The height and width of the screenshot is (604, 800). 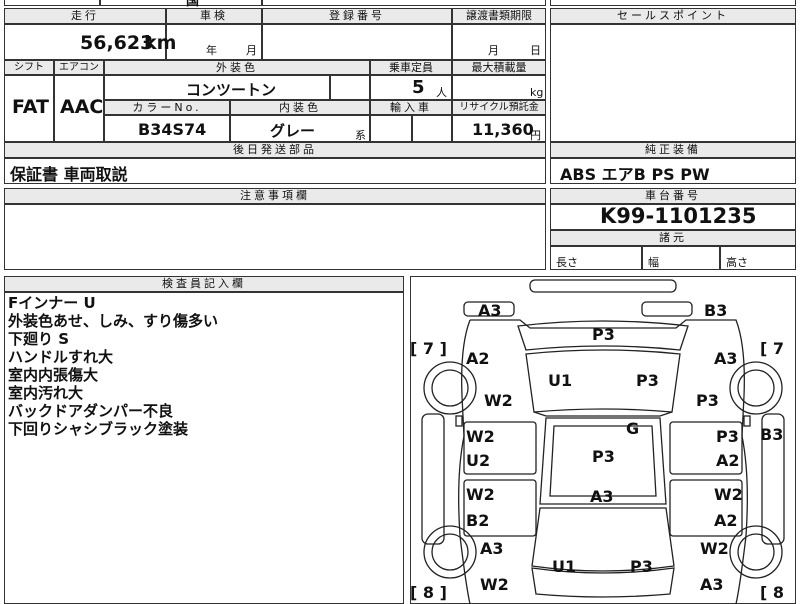 What do you see at coordinates (726, 358) in the screenshot?
I see `mark-fender-fr: A3` at bounding box center [726, 358].